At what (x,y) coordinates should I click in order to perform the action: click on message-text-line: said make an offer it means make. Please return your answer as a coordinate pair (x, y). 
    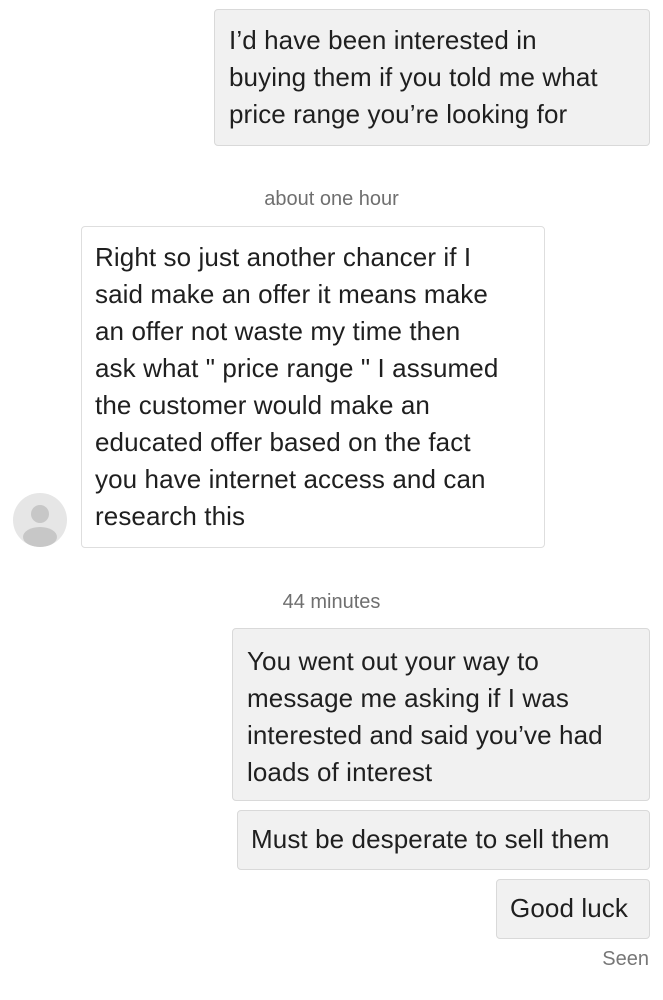
    Looking at the image, I should click on (291, 294).